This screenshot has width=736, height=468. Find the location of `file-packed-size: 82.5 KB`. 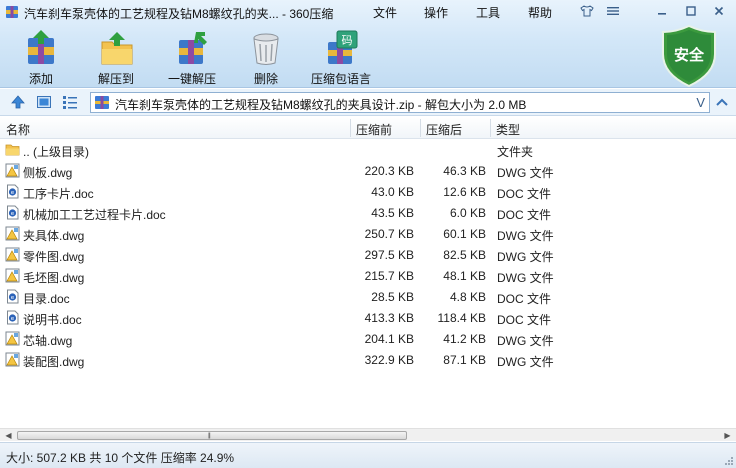

file-packed-size: 82.5 KB is located at coordinates (464, 255).